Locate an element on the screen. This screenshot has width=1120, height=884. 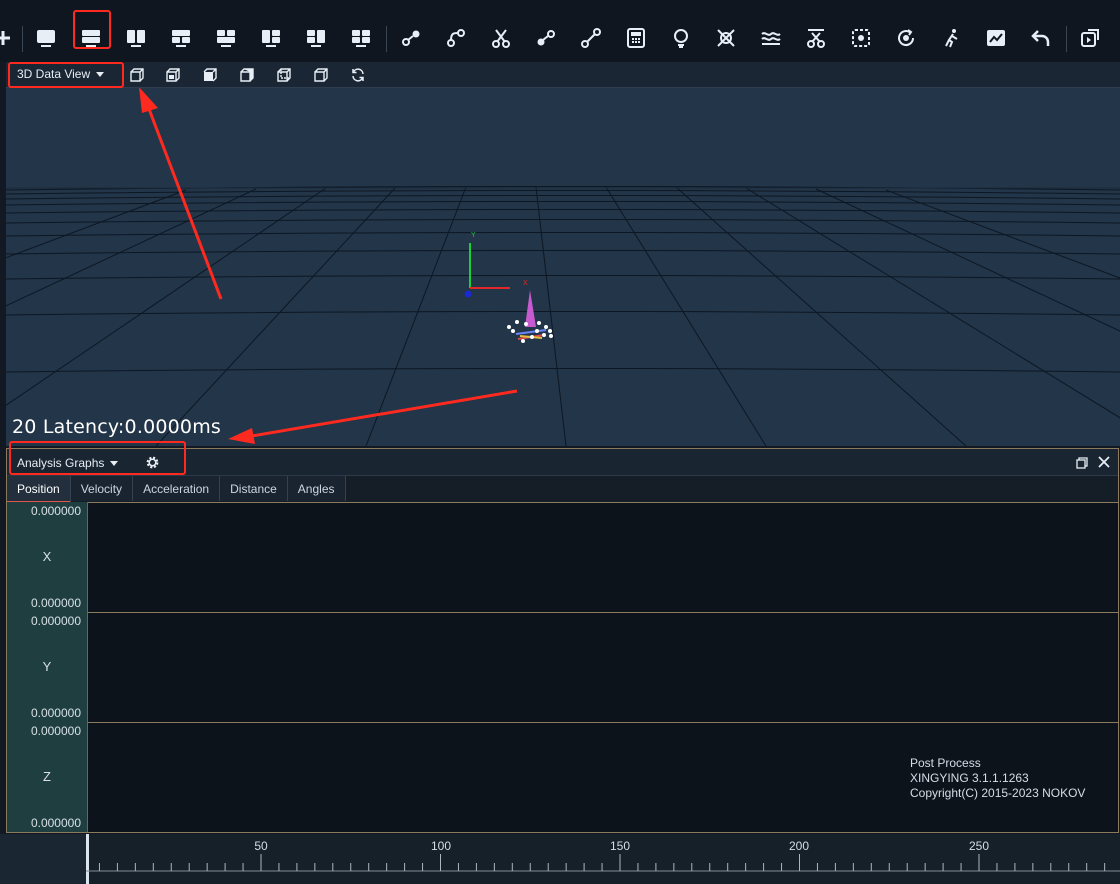
timeline-label-150: 150 is located at coordinates (620, 846).